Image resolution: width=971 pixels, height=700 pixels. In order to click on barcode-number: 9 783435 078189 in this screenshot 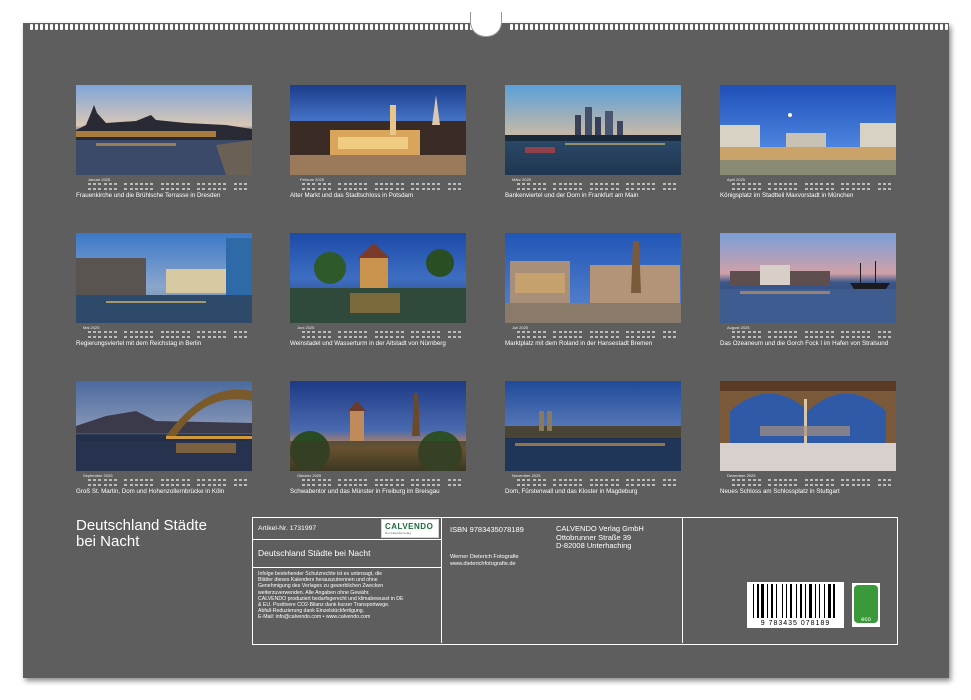, I will do `click(795, 623)`.